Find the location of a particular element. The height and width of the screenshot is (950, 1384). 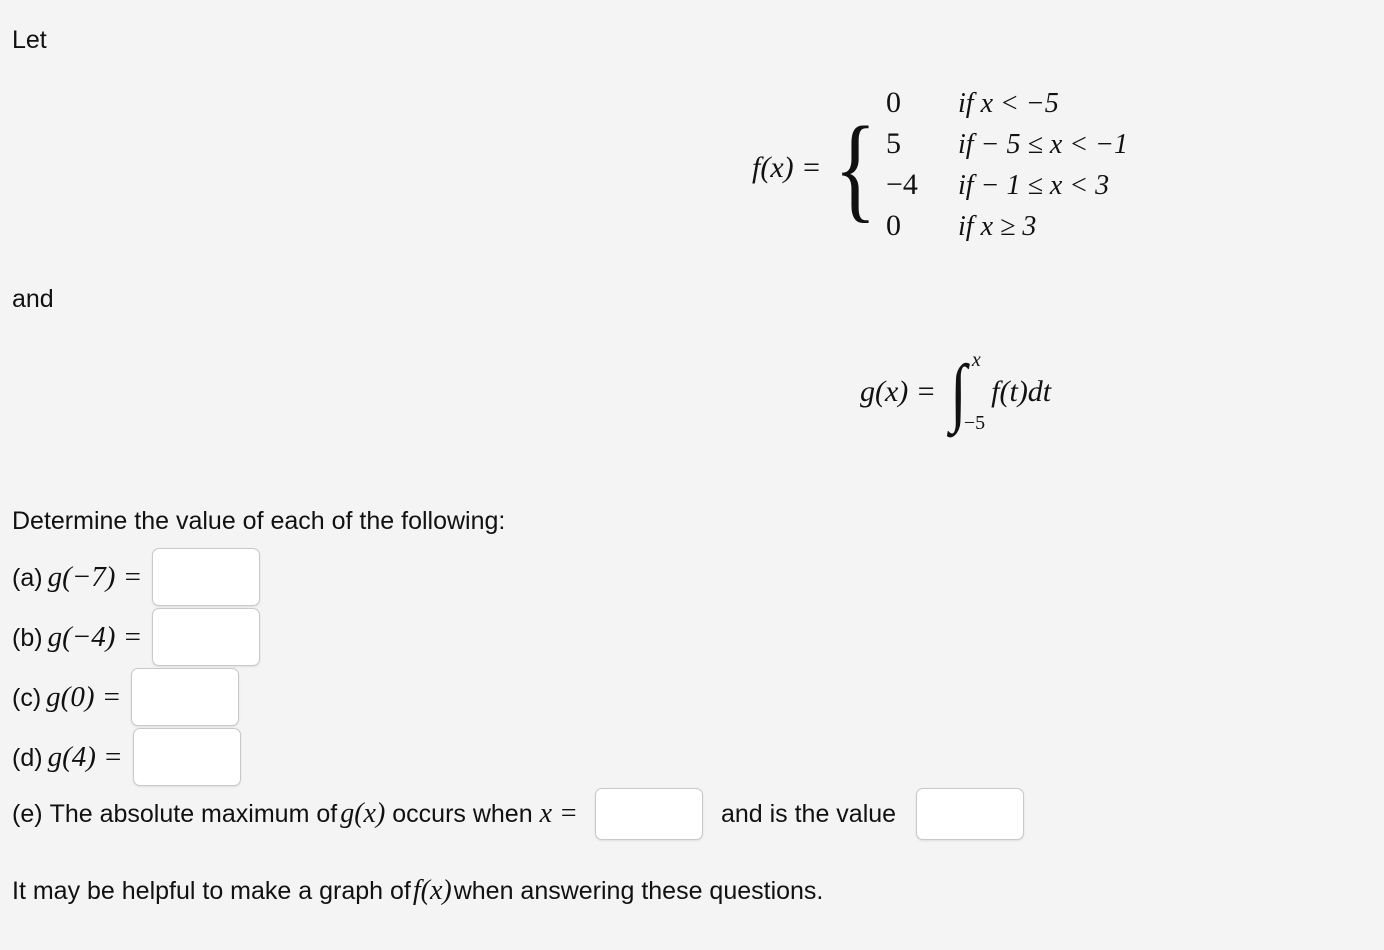

piecewise-row: 0 if x < −5 is located at coordinates (1007, 106).